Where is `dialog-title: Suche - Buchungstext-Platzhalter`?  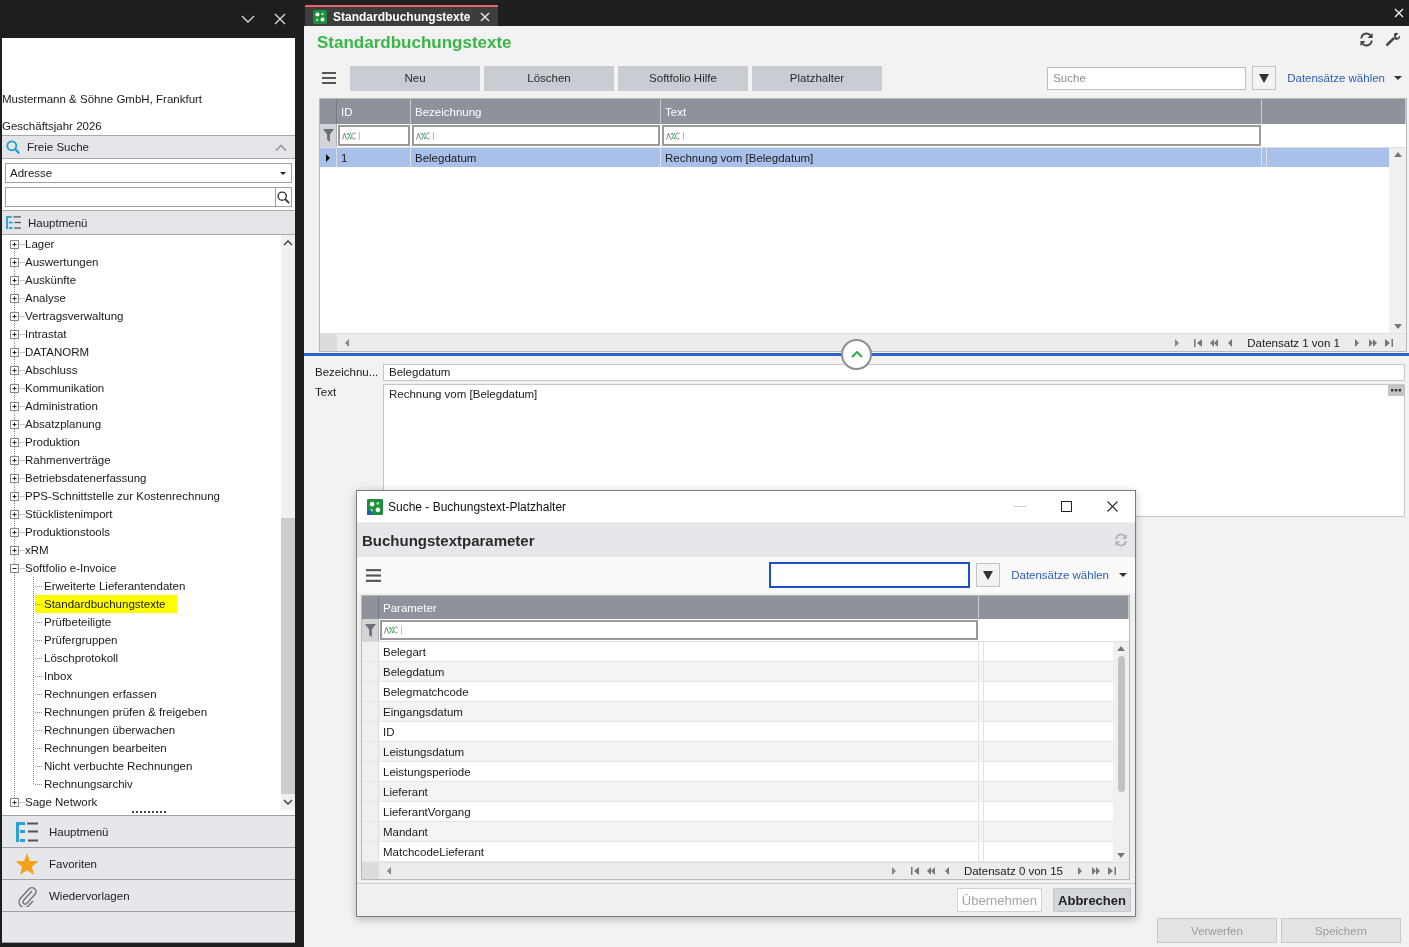 dialog-title: Suche - Buchungstext-Platzhalter is located at coordinates (477, 506).